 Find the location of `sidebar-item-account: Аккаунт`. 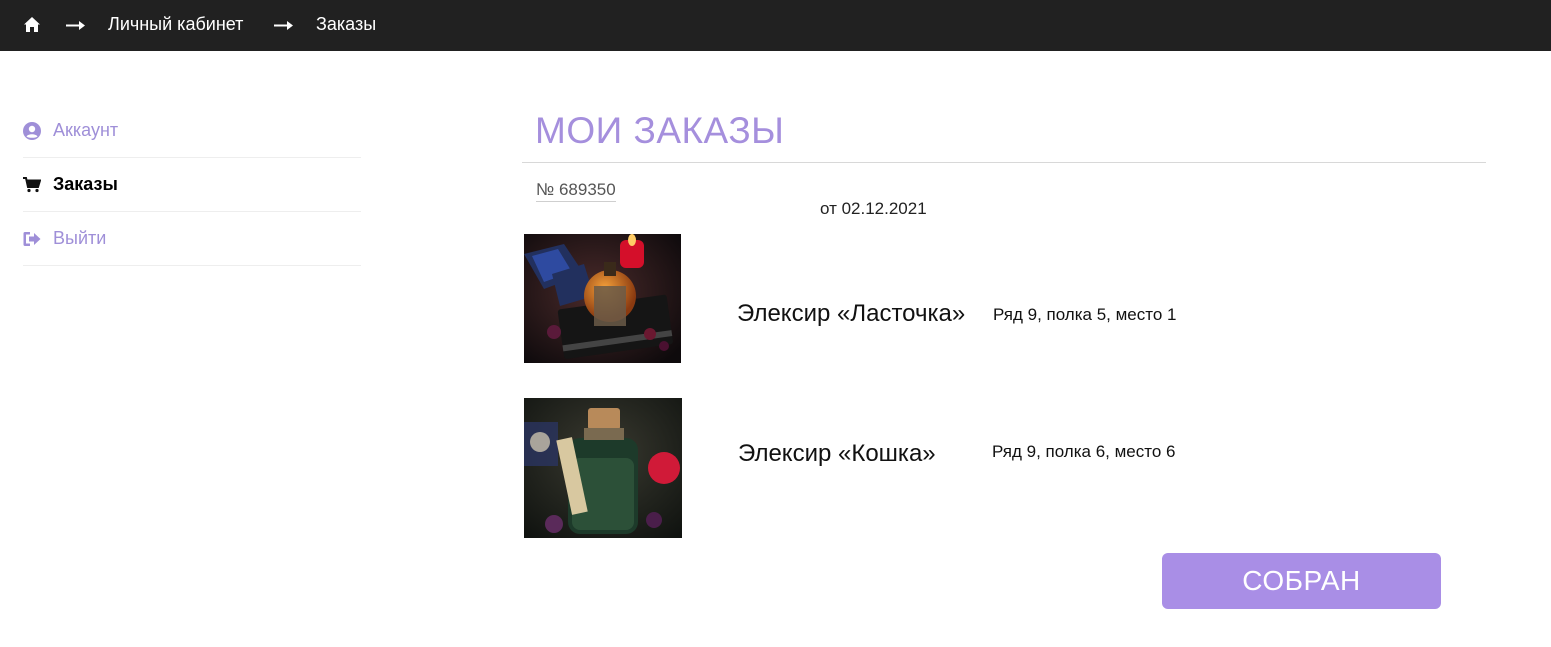

sidebar-item-account: Аккаунт is located at coordinates (192, 131).